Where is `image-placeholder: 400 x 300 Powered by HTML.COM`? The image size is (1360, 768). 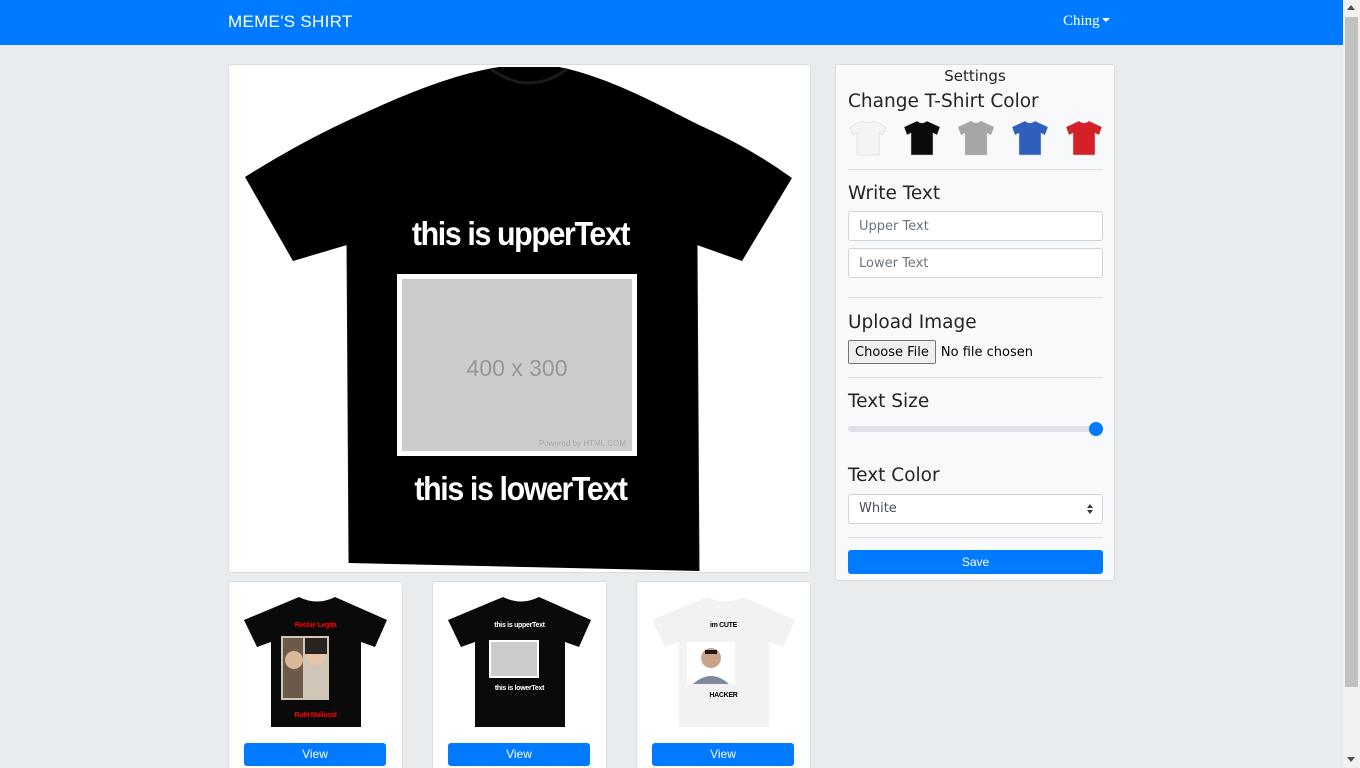
image-placeholder: 400 x 300 Powered by HTML.COM is located at coordinates (517, 365).